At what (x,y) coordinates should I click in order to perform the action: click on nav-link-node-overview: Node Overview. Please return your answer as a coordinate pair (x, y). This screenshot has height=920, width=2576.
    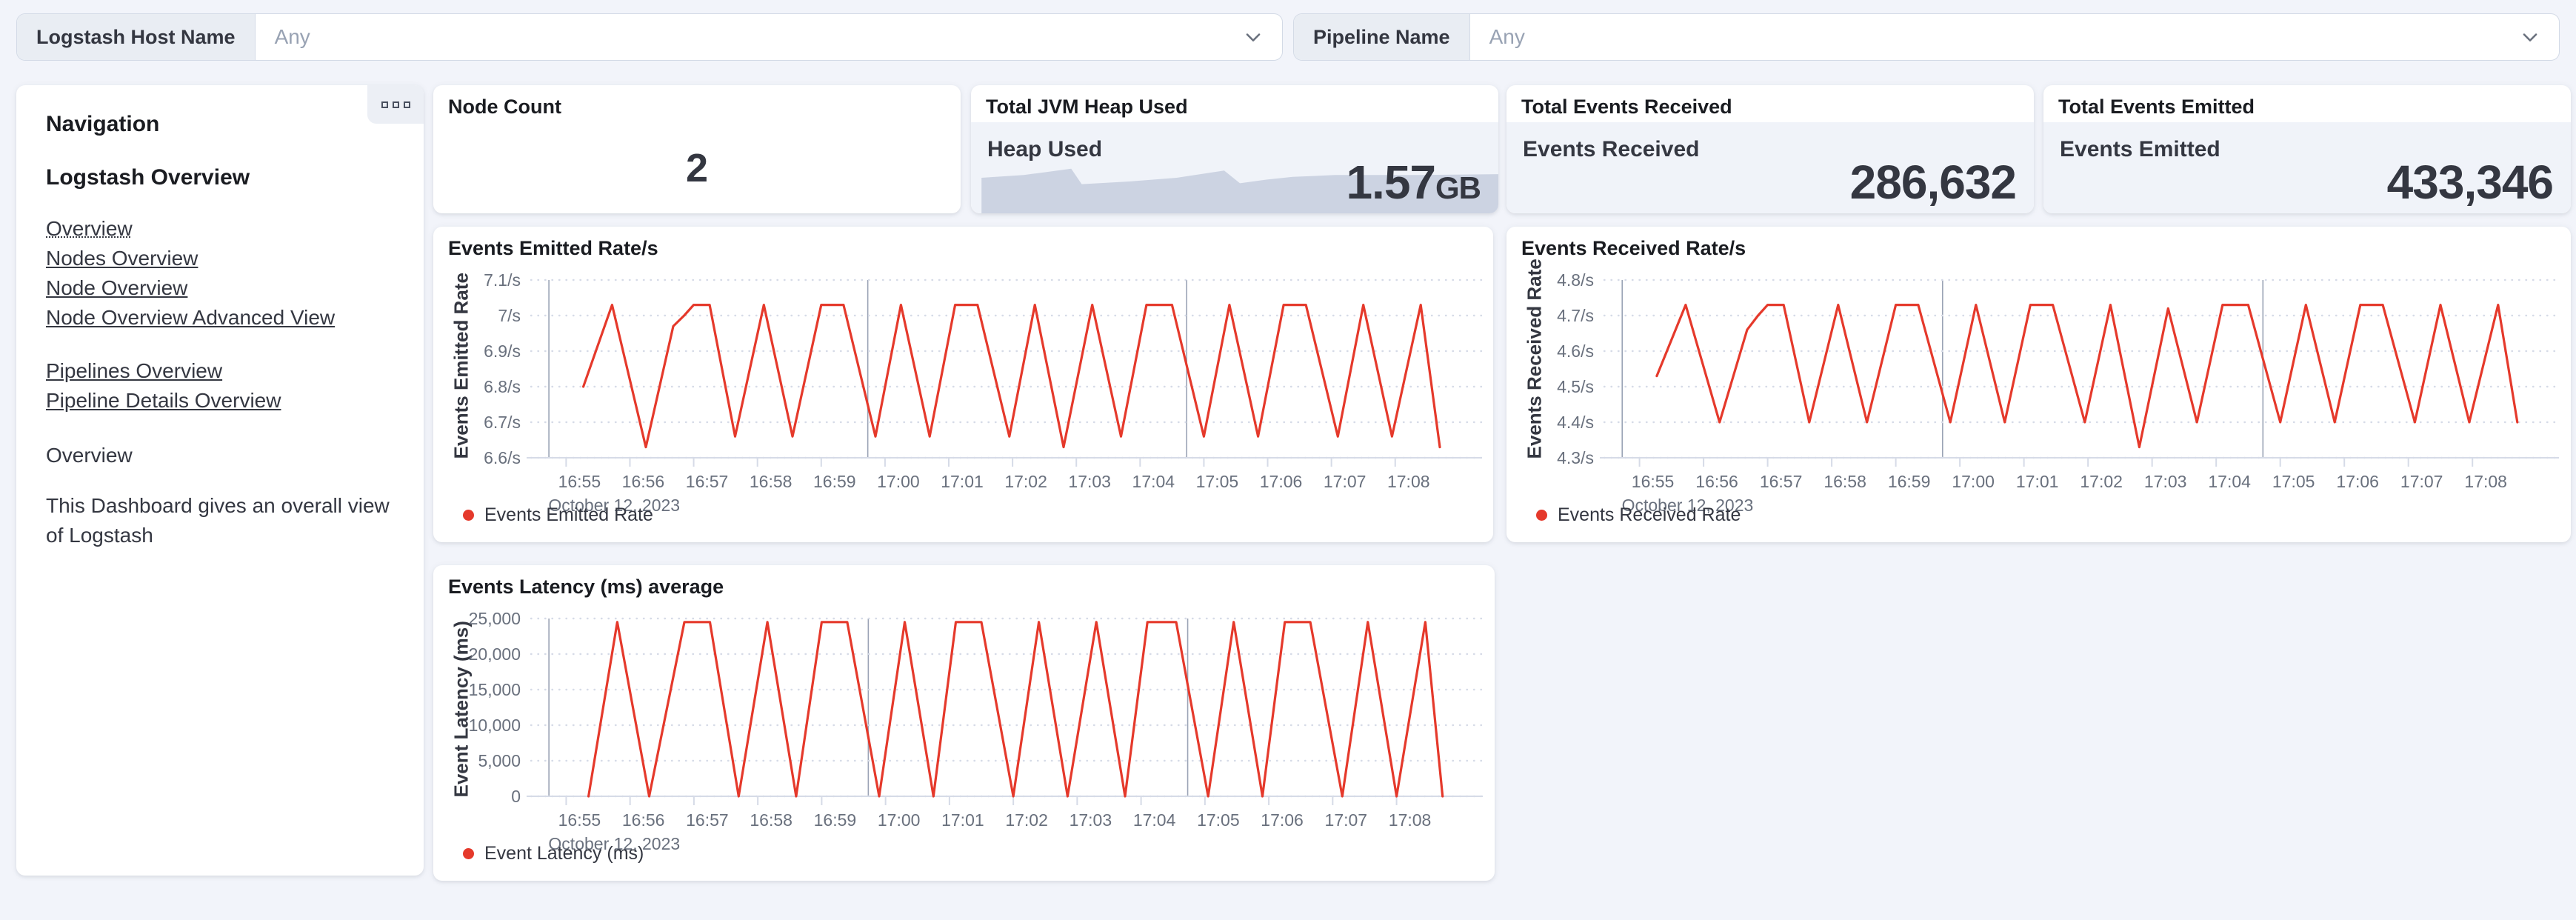
    Looking at the image, I should click on (116, 288).